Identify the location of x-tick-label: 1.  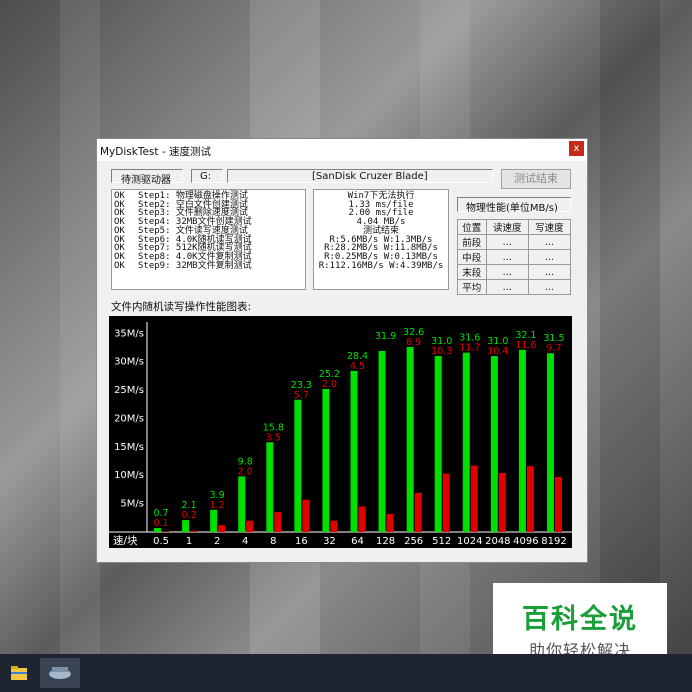
(189, 541).